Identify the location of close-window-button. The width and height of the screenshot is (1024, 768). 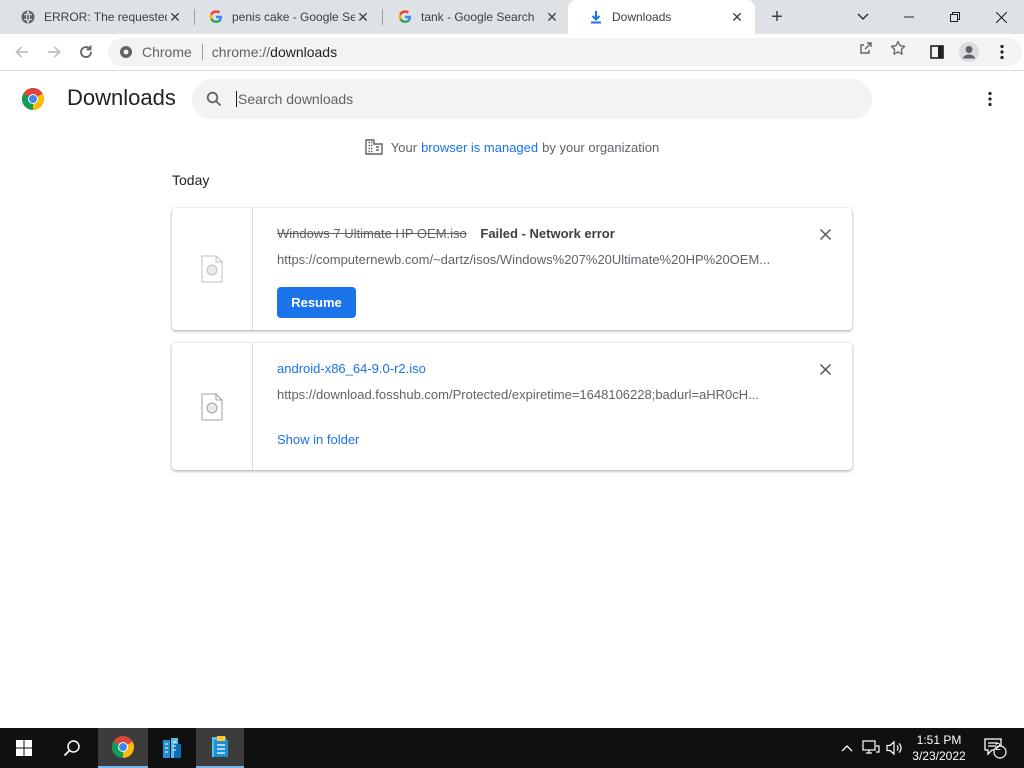
(1001, 17).